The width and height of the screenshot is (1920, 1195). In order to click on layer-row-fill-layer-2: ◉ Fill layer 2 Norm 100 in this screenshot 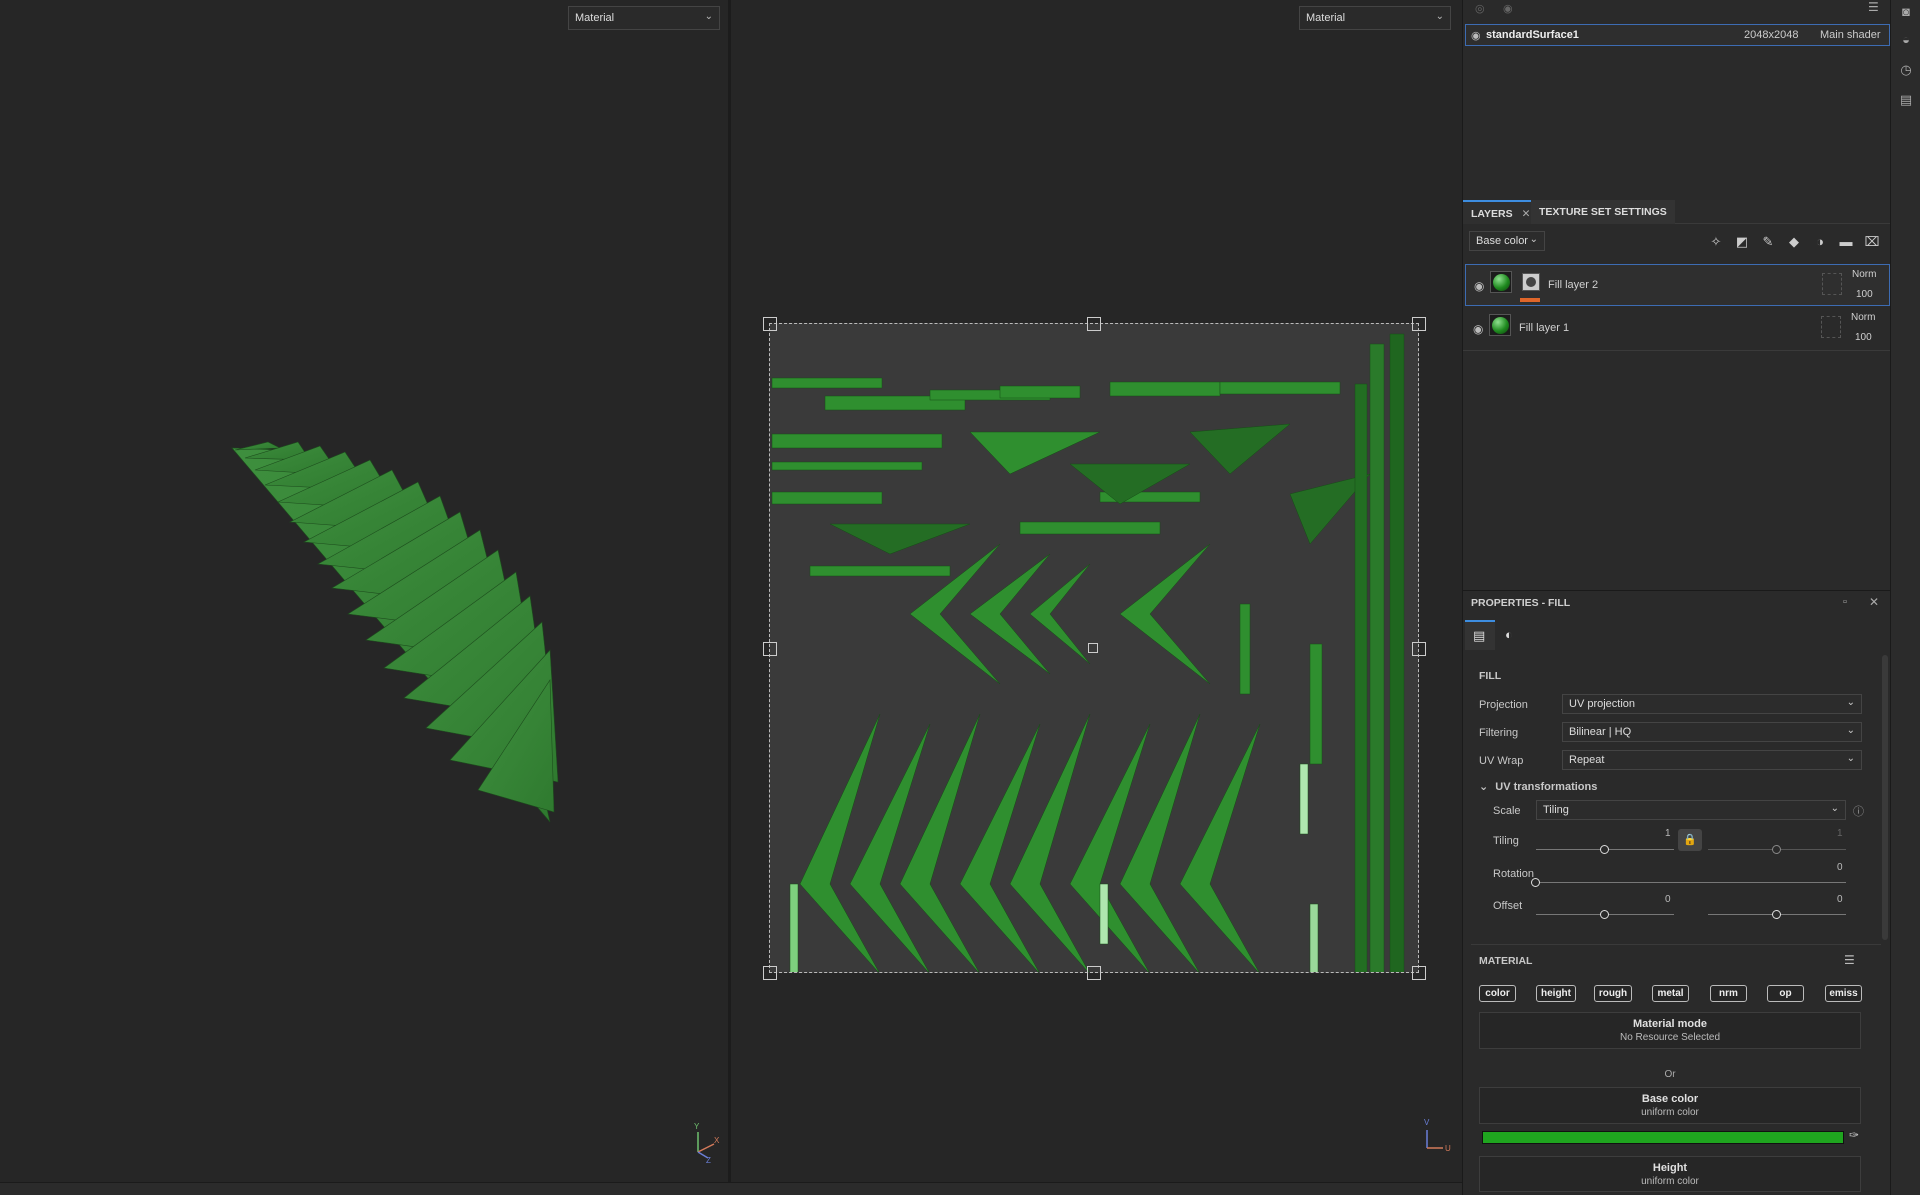, I will do `click(1677, 285)`.